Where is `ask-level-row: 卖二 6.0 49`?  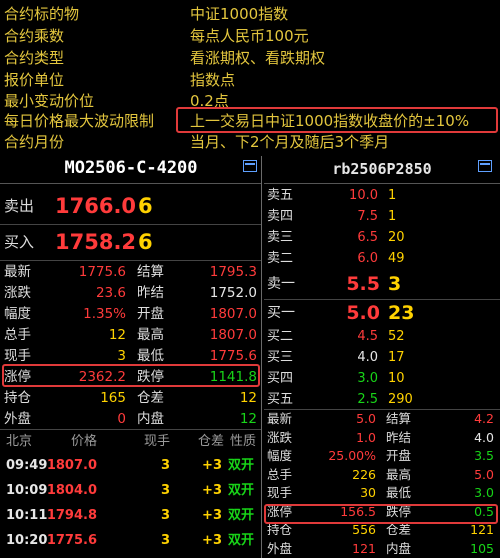
ask-level-row: 卖二 6.0 49 is located at coordinates (382, 258).